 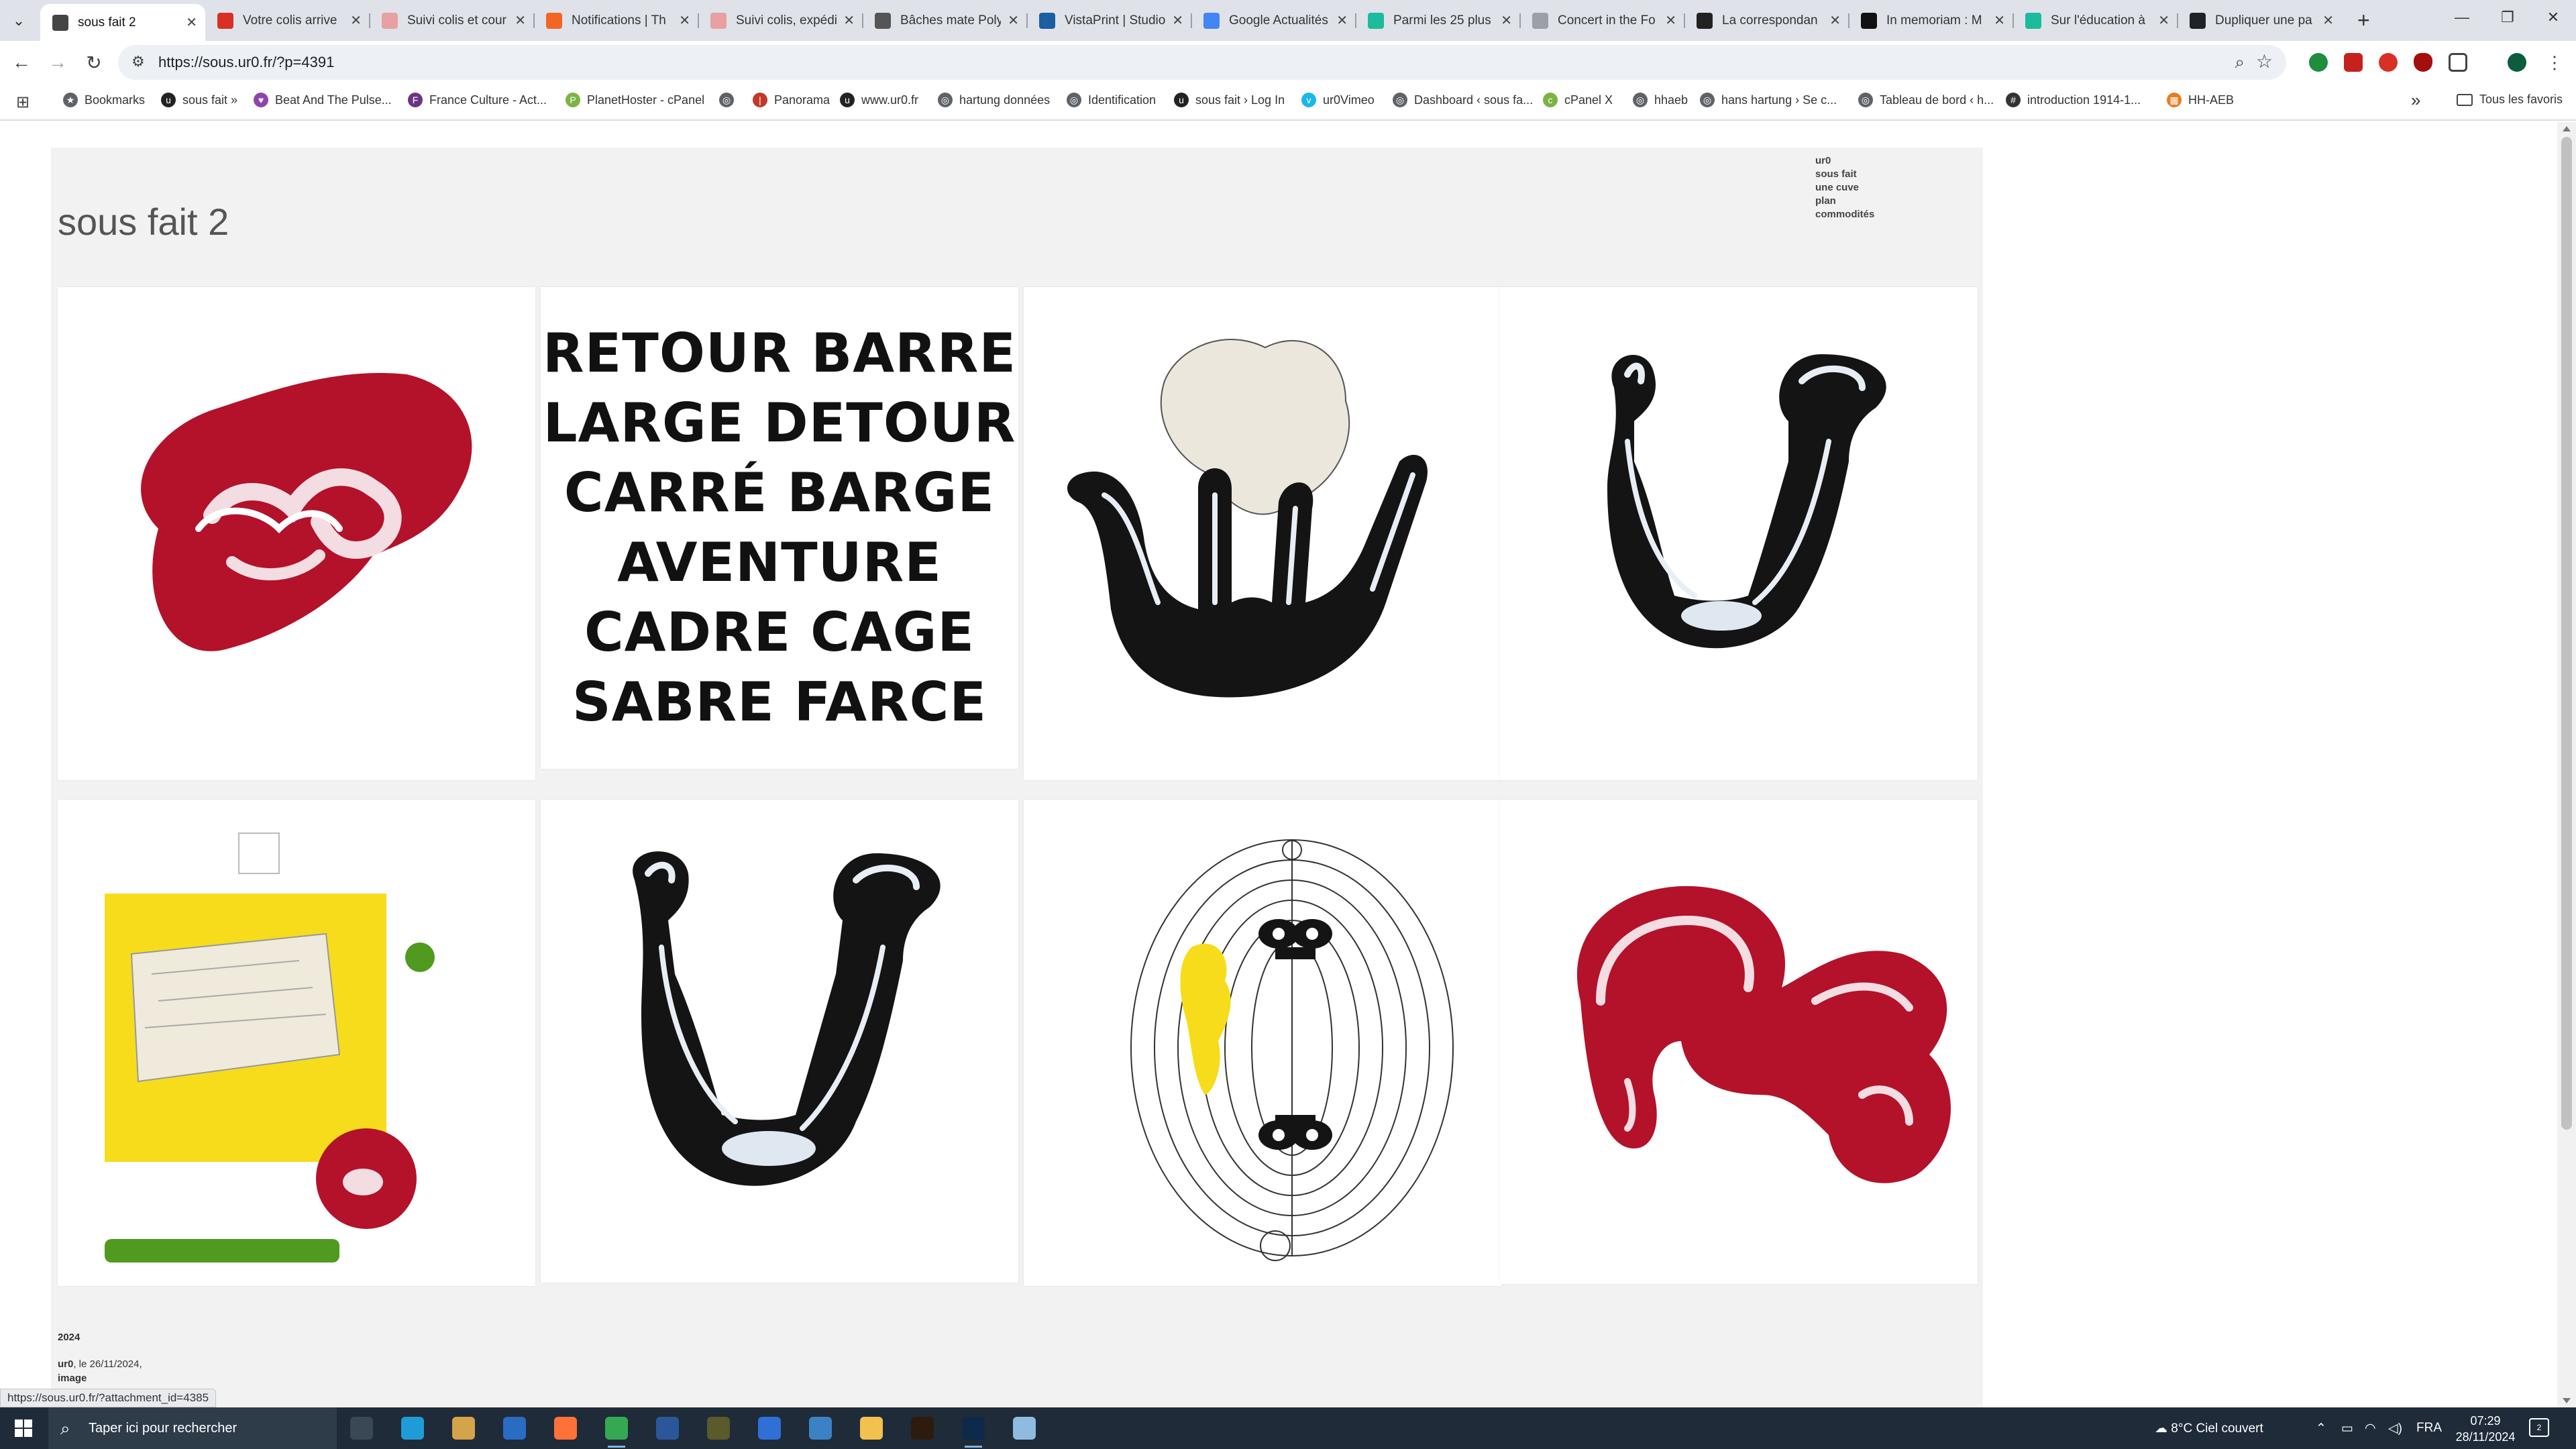 I want to click on tab-search-chevron-icon: ⌄, so click(x=18, y=21).